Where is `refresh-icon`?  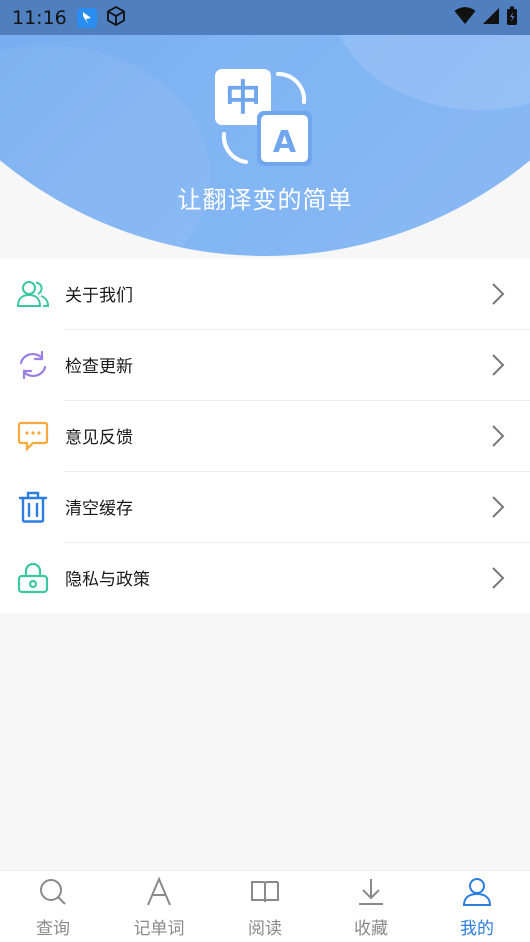
refresh-icon is located at coordinates (33, 365).